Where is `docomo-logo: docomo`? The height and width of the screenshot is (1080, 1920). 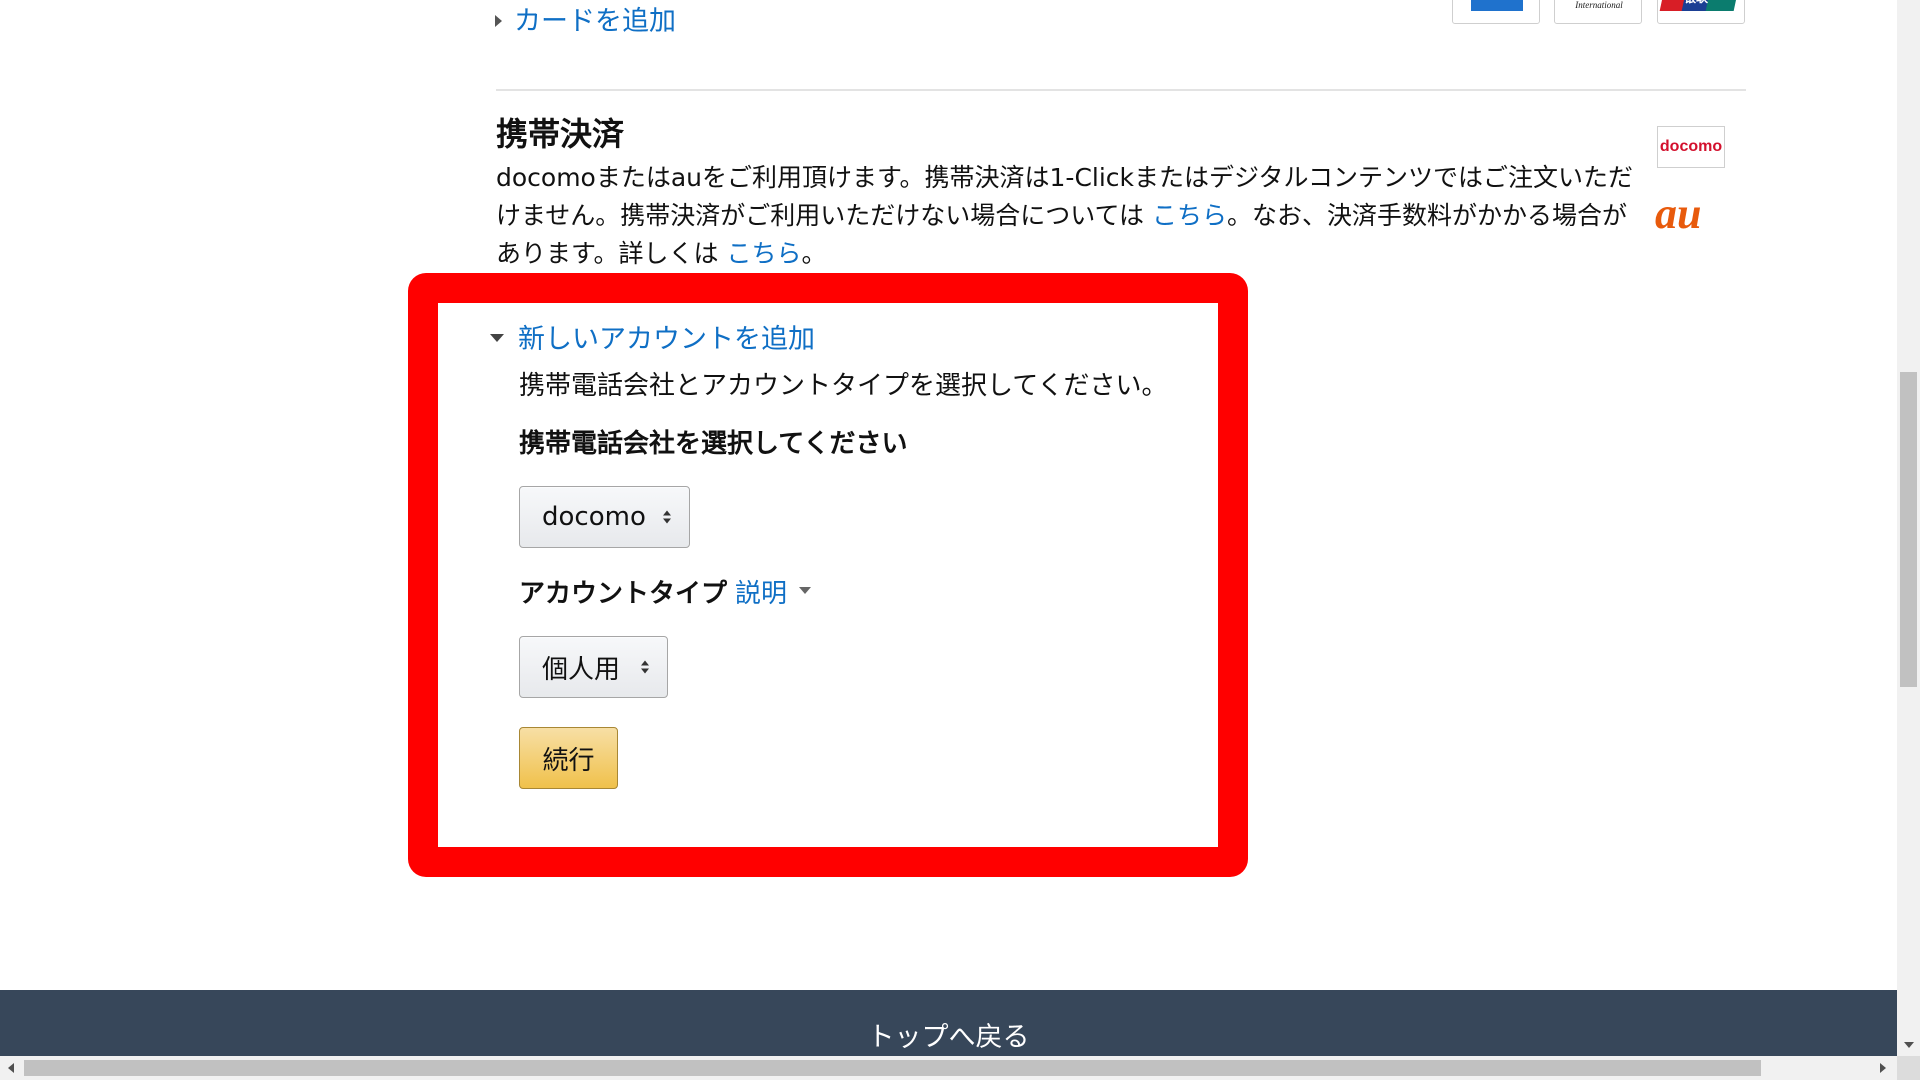 docomo-logo: docomo is located at coordinates (1691, 147).